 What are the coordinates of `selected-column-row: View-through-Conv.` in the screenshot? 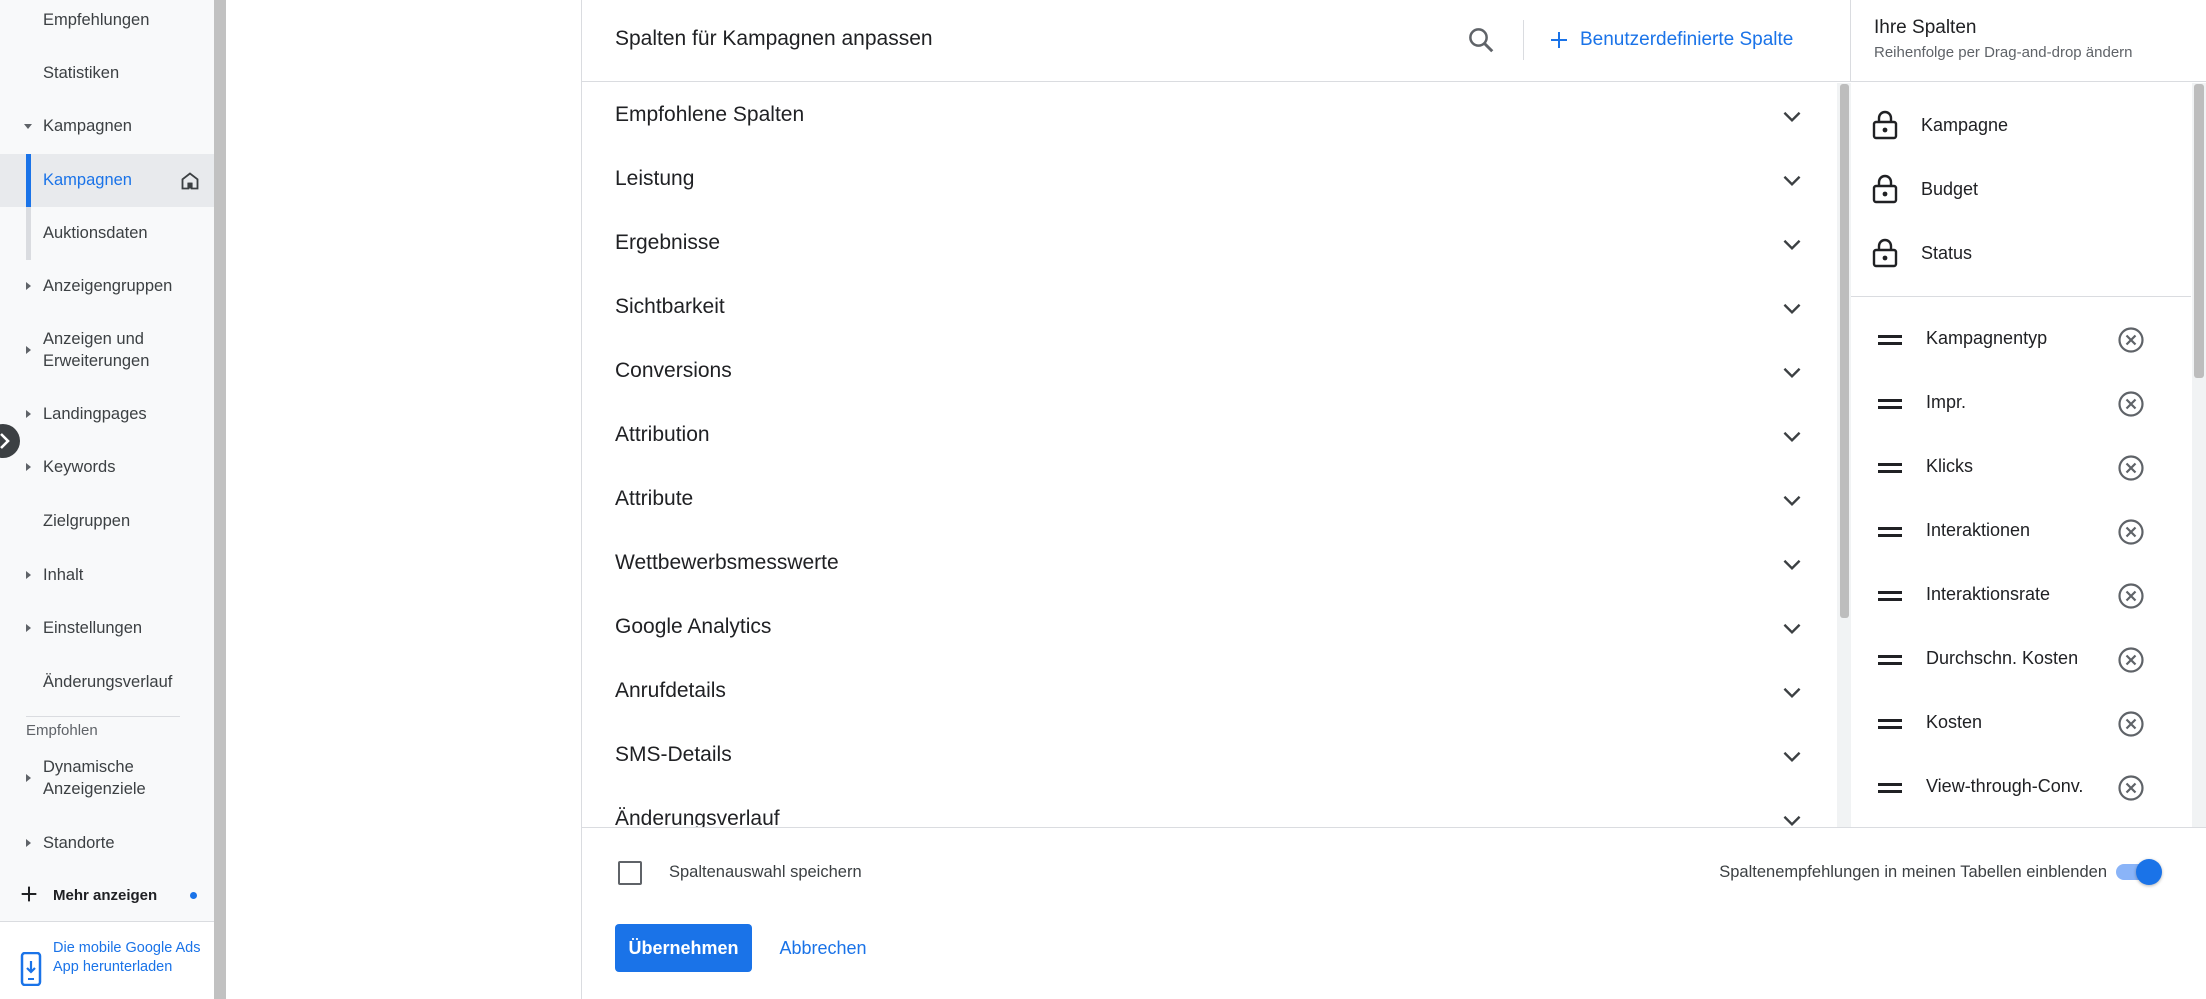 It's located at (2021, 787).